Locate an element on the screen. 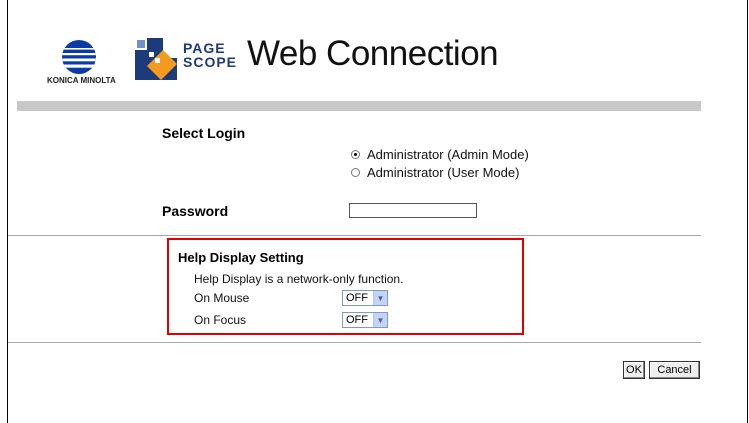 The image size is (749, 423). radio-user-mode-label: Administrator (User Mode) is located at coordinates (443, 172).